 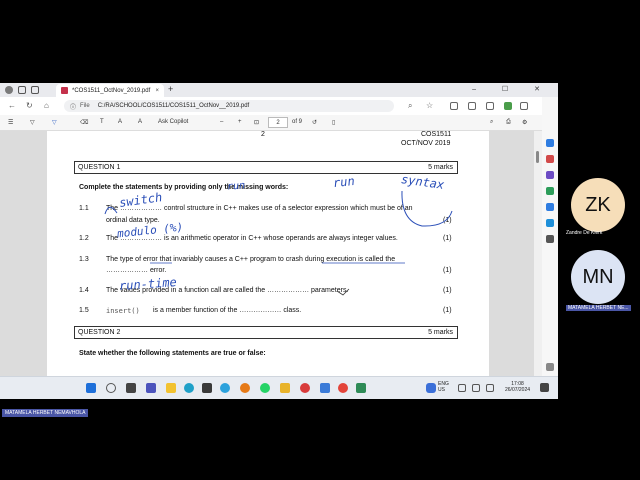 What do you see at coordinates (10, 122) in the screenshot?
I see `contents-icon: ☰` at bounding box center [10, 122].